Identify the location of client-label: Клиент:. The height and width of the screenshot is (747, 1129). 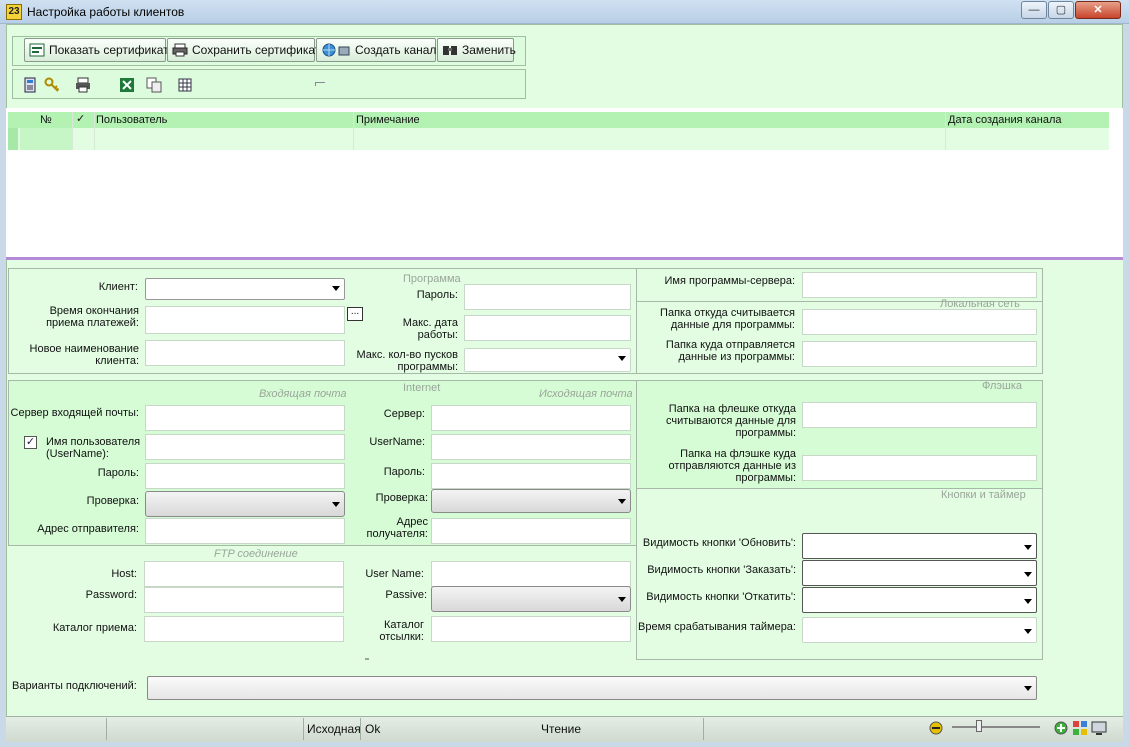
(118, 287).